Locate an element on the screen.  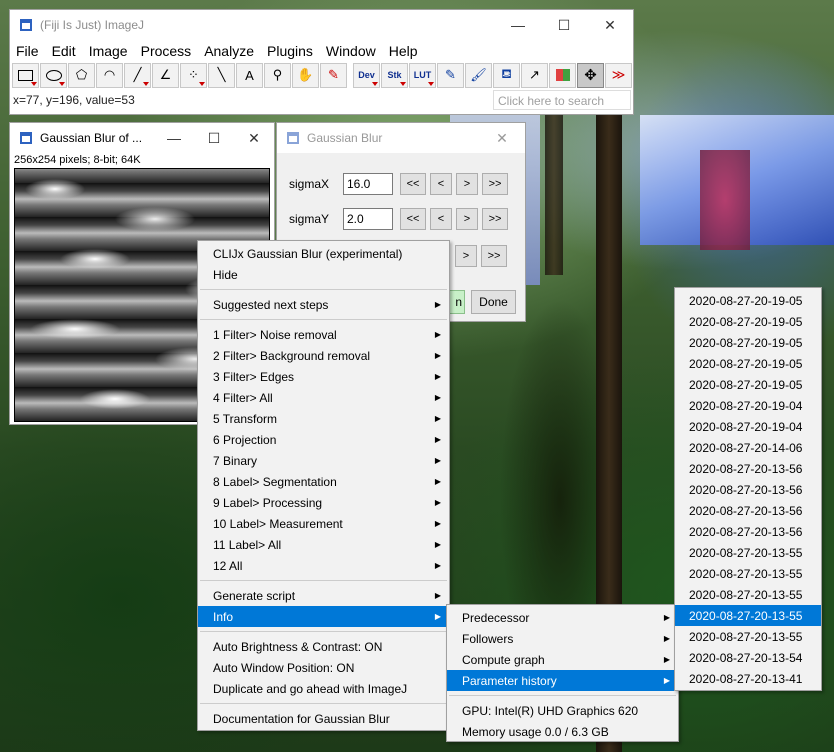
submenu-item-memory-usage: Memory usage 0.0 / 6.3 GB is located at coordinates (562, 731).